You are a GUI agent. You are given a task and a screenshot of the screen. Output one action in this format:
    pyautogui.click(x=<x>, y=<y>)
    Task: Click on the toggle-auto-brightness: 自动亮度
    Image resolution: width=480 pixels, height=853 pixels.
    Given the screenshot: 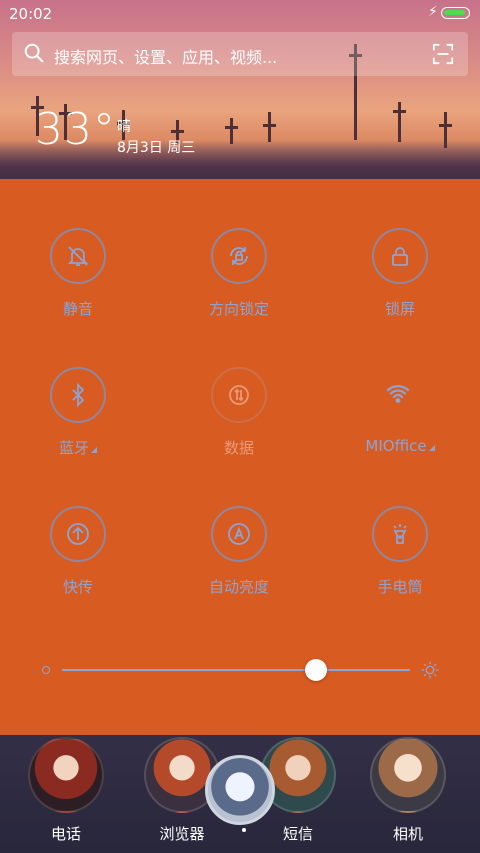 What is the action you would take?
    pyautogui.click(x=241, y=561)
    